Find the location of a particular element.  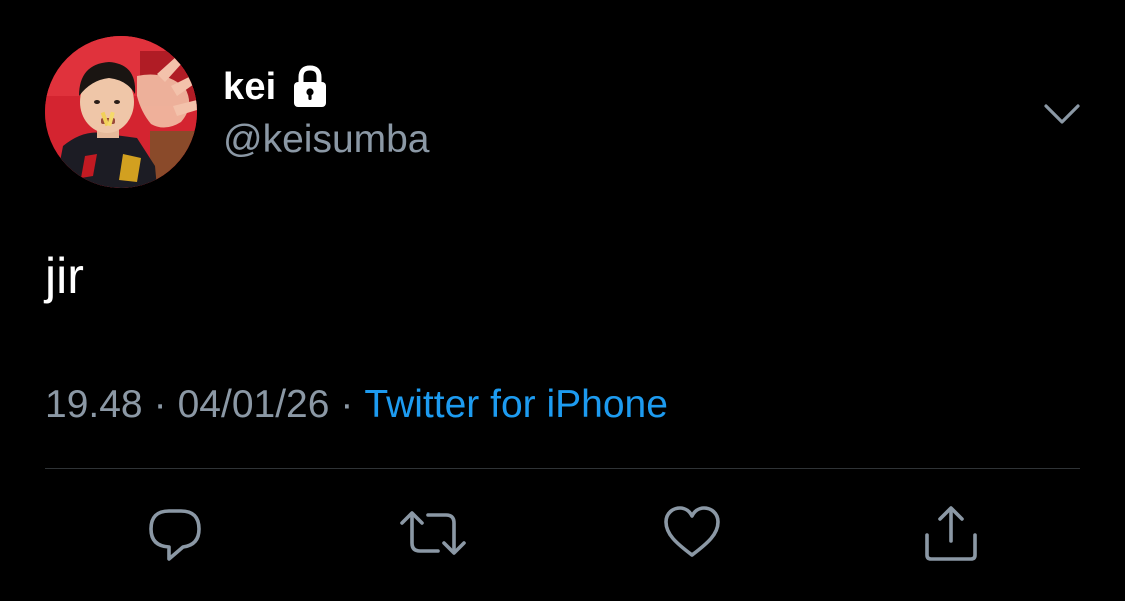

like-button is located at coordinates (692, 533).